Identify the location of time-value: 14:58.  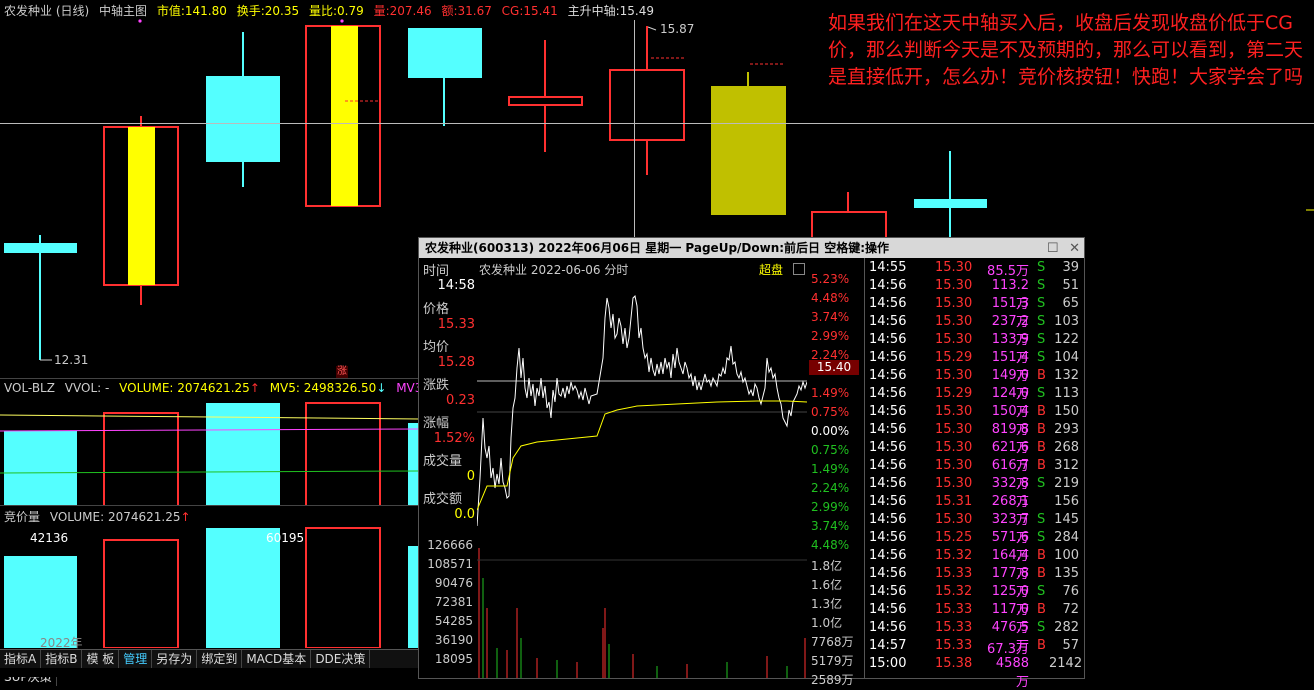
(456, 285).